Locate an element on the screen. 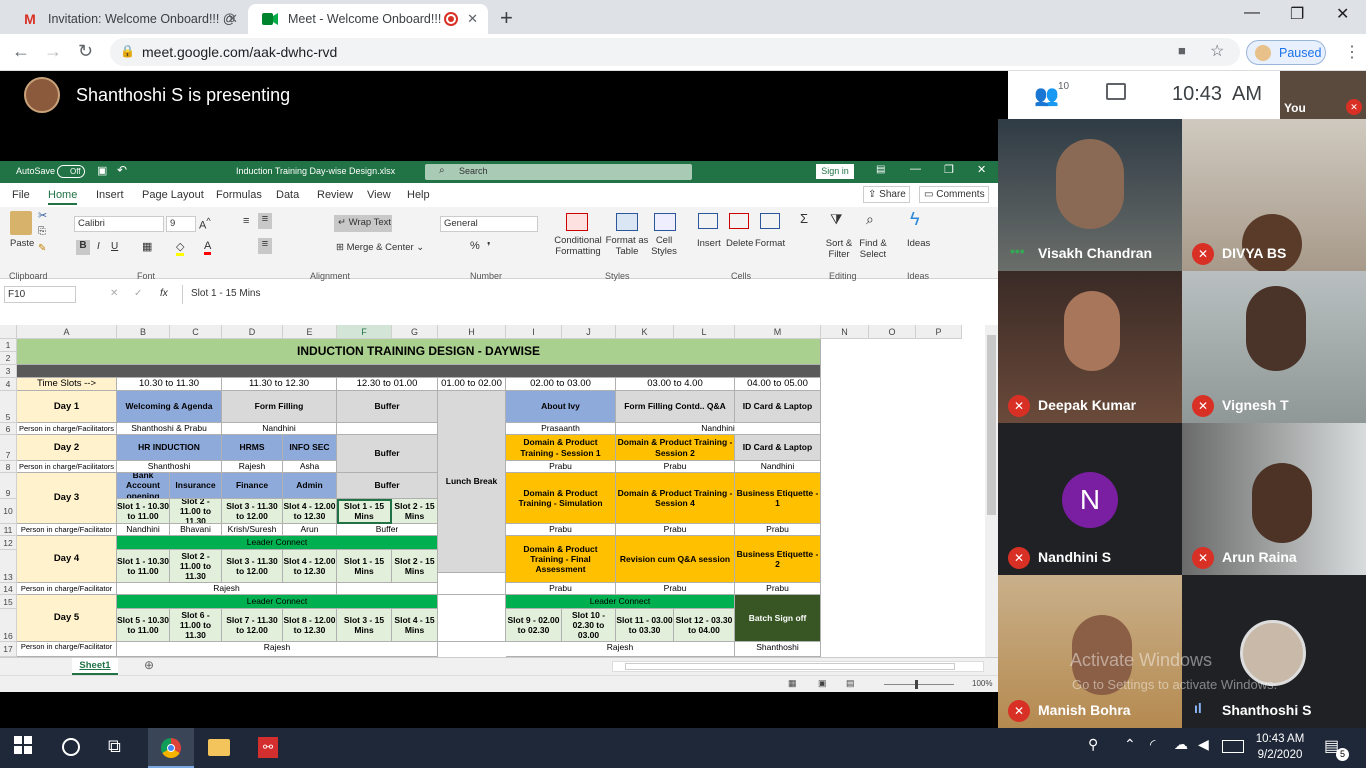 The image size is (1366, 768). row-header: 1 is located at coordinates (8, 345).